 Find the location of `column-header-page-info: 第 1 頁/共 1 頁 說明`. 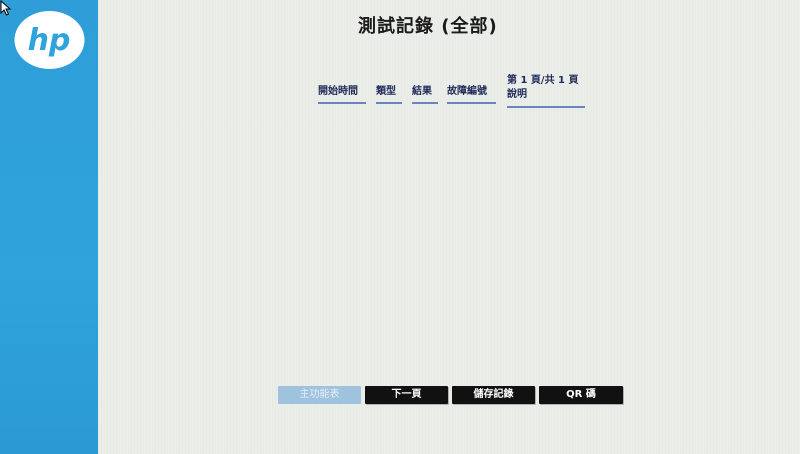

column-header-page-info: 第 1 頁/共 1 頁 說明 is located at coordinates (546, 91).